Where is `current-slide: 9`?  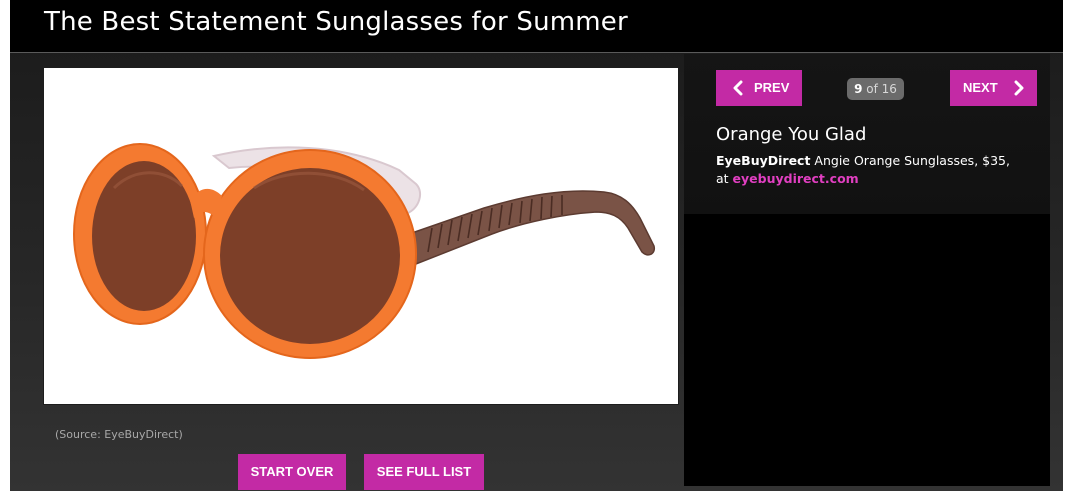 current-slide: 9 is located at coordinates (858, 89).